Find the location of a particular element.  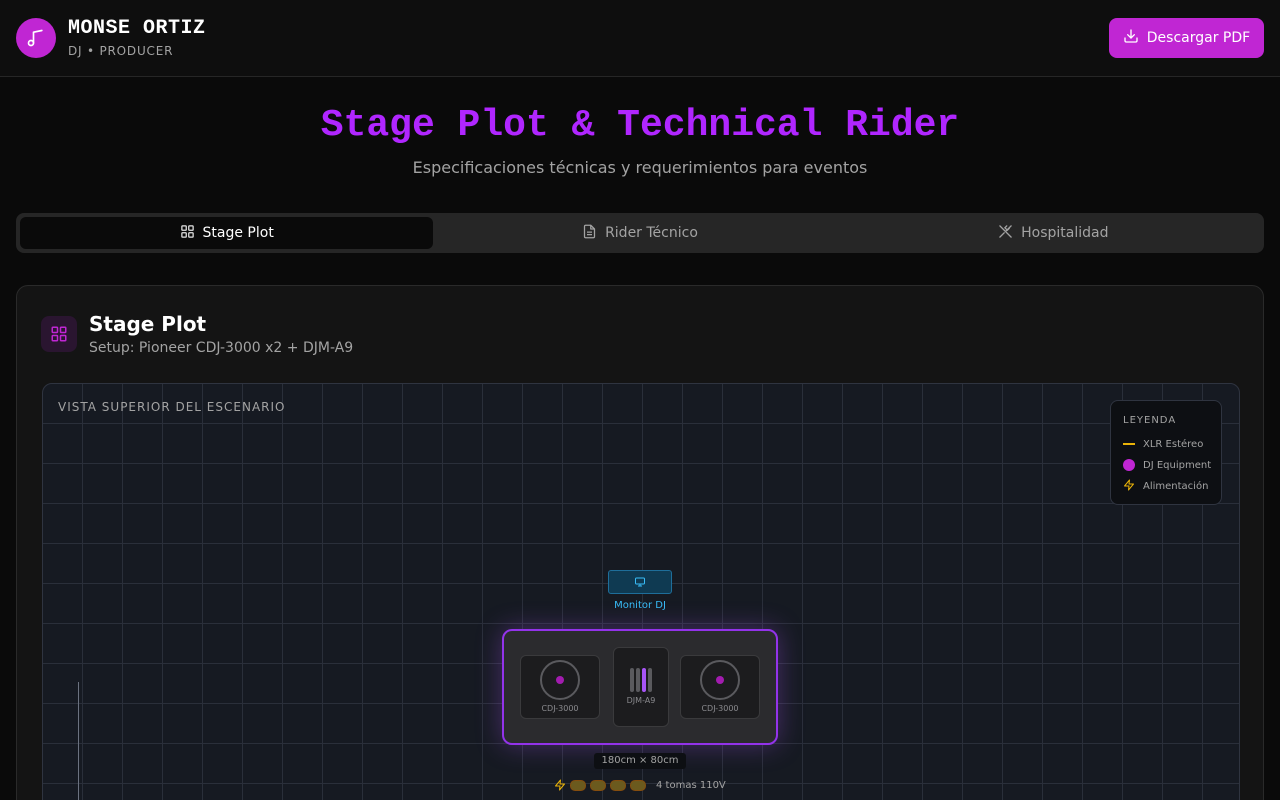

stage-view-label: VISTA SUPERIOR DEL ESCENARIO is located at coordinates (172, 407).